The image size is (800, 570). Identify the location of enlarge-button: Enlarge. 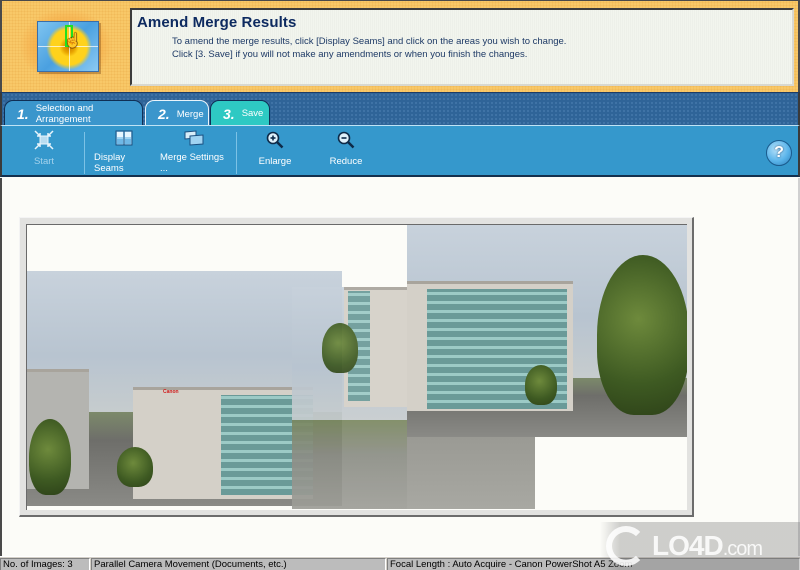
(275, 151).